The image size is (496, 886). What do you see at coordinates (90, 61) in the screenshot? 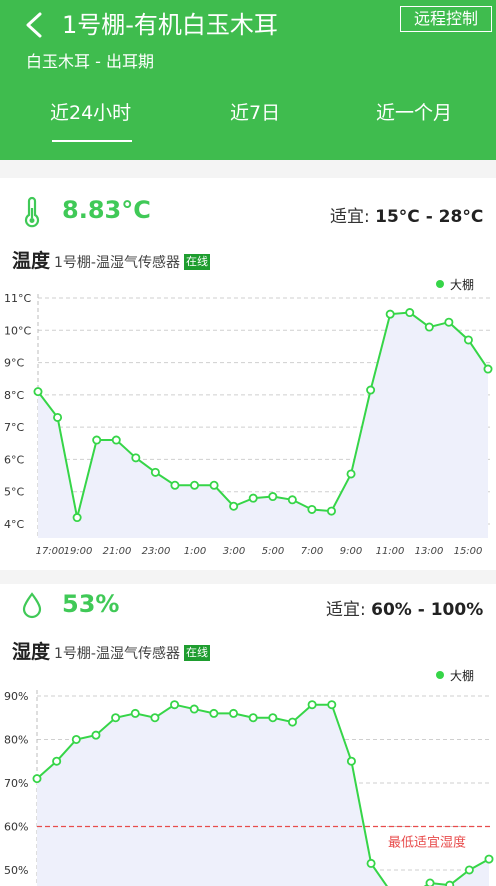
I see `crop-stage-subtitle: 白玉木耳 - 出耳期` at bounding box center [90, 61].